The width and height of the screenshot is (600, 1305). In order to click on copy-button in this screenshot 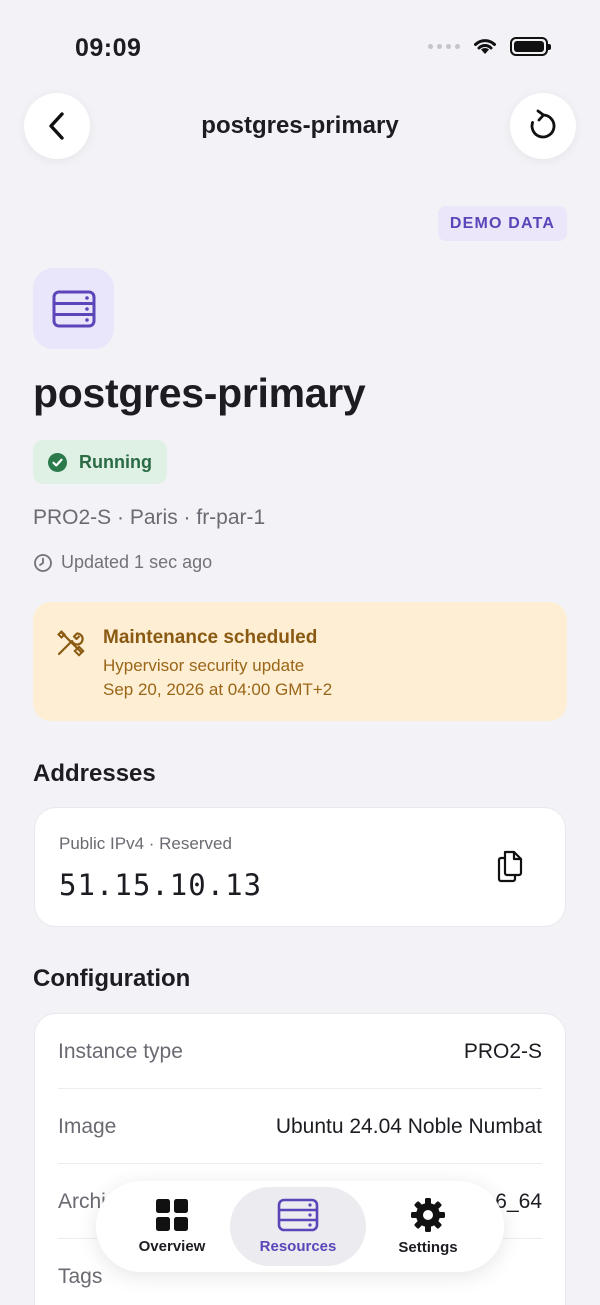, I will do `click(510, 866)`.